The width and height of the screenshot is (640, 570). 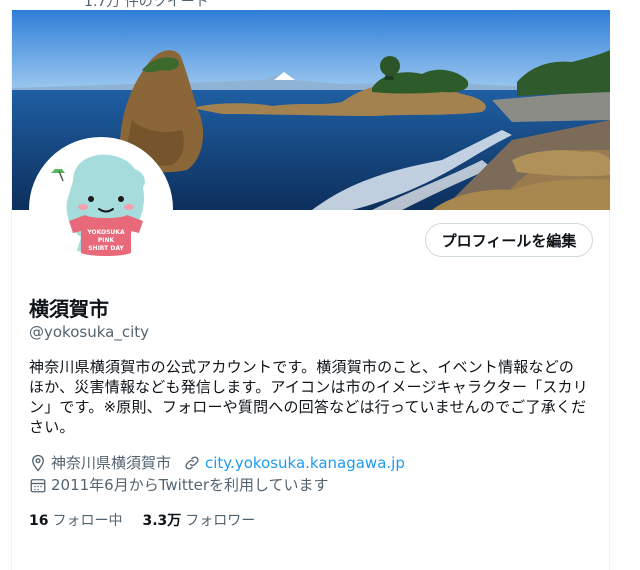 What do you see at coordinates (38, 463) in the screenshot?
I see `location-pin-icon` at bounding box center [38, 463].